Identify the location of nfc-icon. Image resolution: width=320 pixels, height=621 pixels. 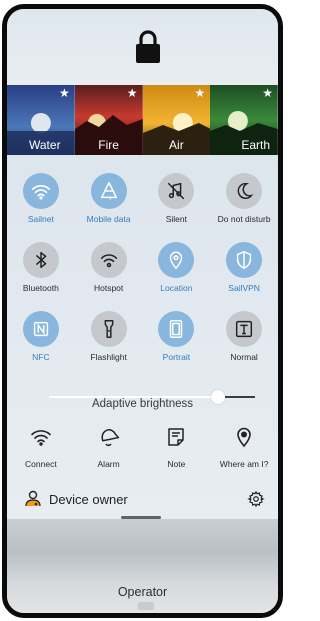
(40, 329).